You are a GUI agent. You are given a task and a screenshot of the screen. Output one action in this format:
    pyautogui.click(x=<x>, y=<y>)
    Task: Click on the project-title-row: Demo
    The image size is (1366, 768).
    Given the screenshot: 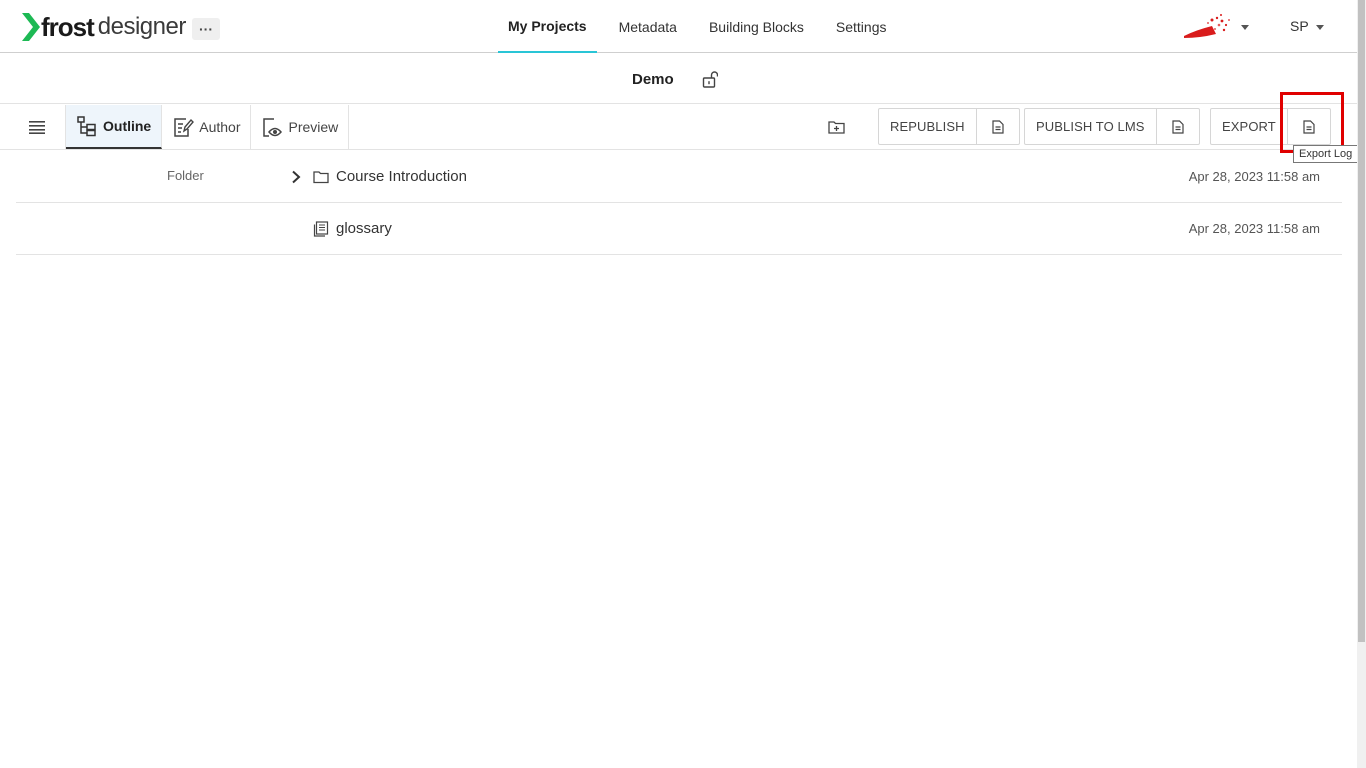 What is the action you would take?
    pyautogui.click(x=678, y=79)
    